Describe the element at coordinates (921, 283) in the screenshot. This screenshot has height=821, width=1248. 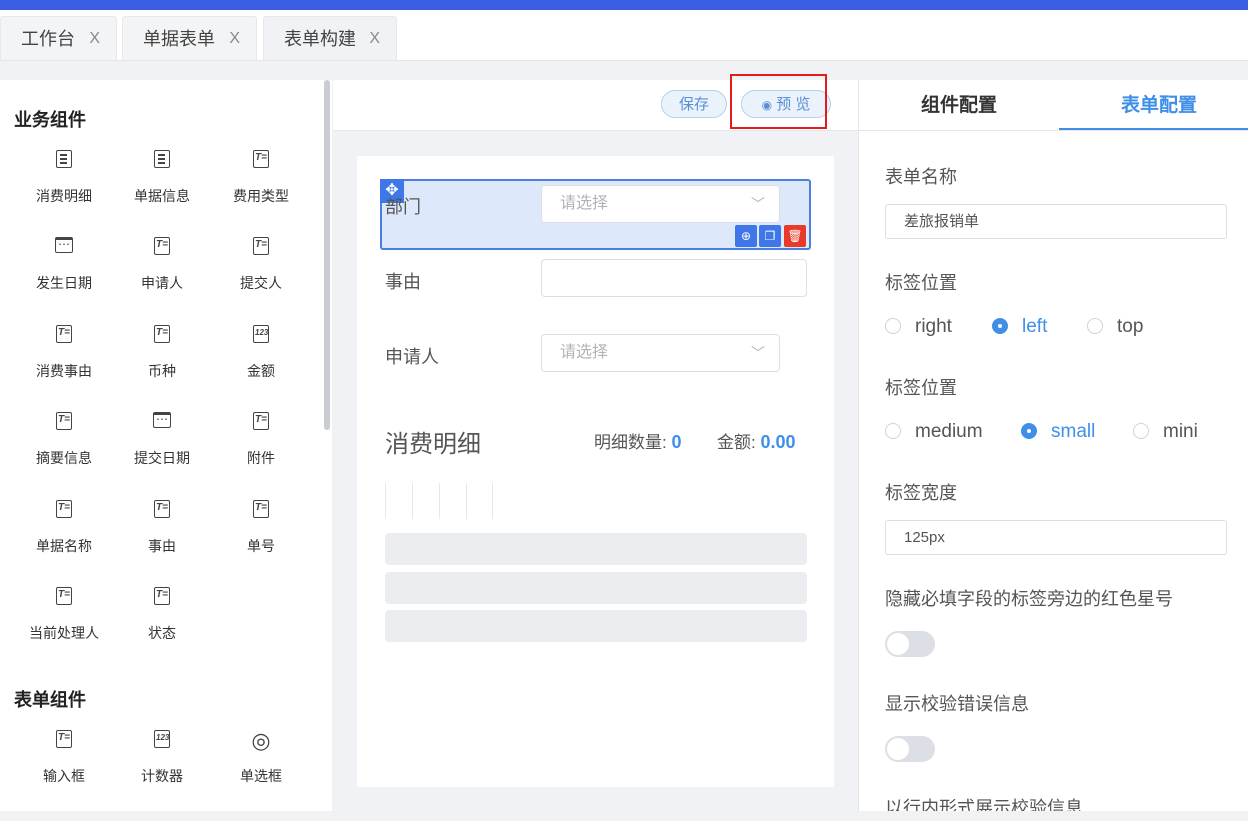
I see `label-position-label: 标签位置` at that location.